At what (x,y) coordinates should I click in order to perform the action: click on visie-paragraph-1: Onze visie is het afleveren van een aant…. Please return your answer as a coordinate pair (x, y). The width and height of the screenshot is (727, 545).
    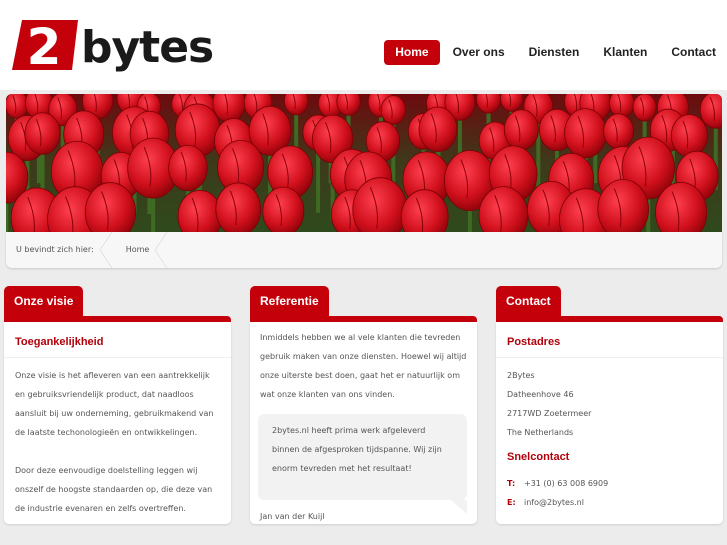
    Looking at the image, I should click on (114, 404).